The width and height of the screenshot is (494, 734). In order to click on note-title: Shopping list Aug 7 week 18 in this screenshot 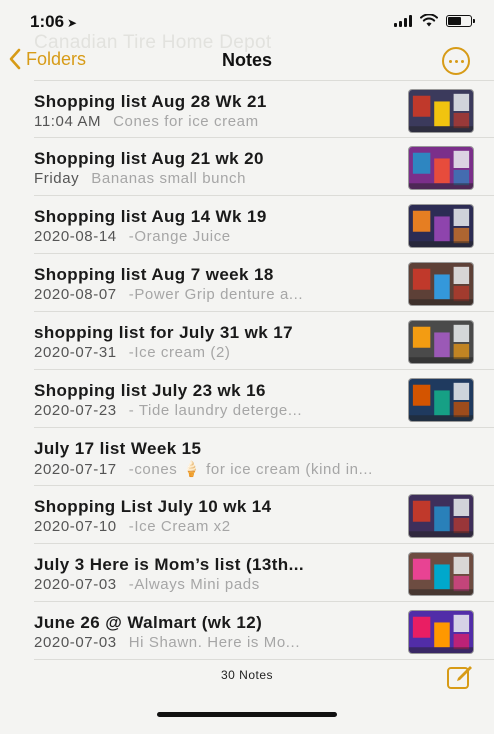, I will do `click(154, 274)`.